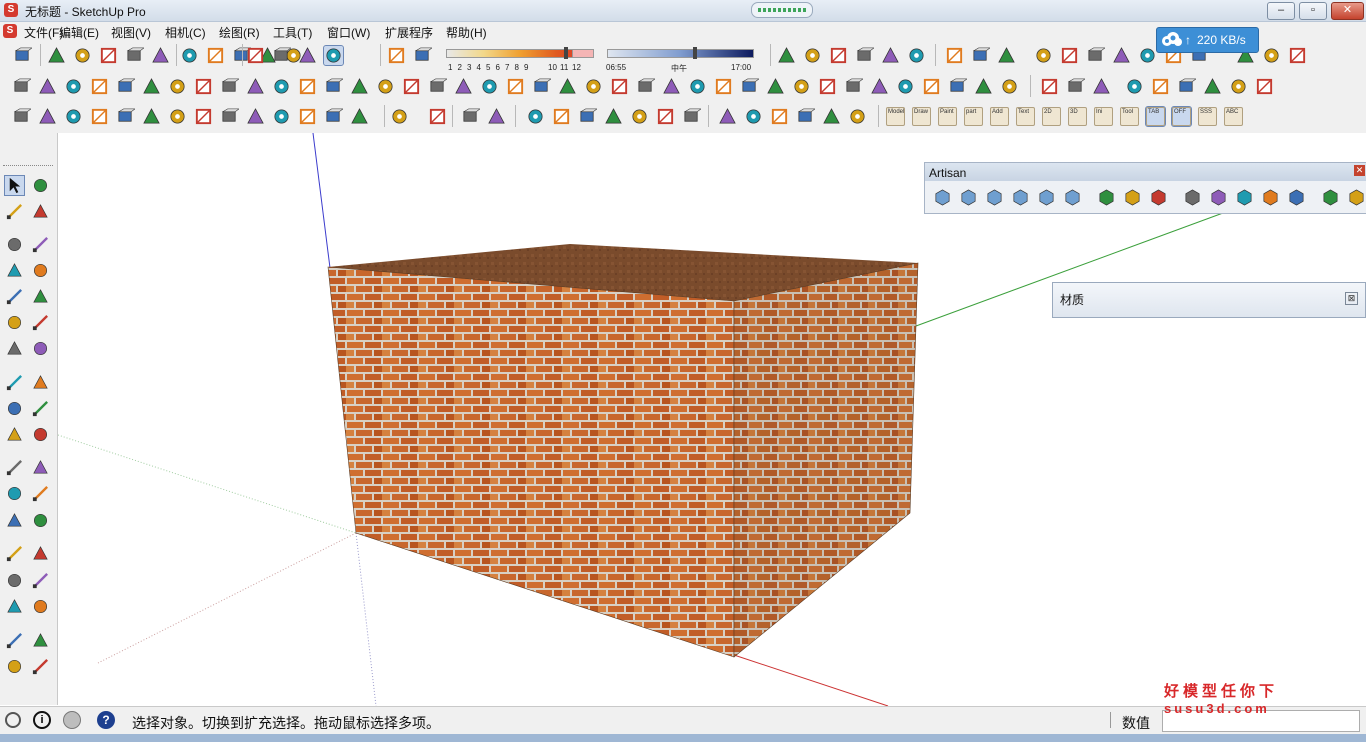 The height and width of the screenshot is (742, 1366). Describe the element at coordinates (348, 32) in the screenshot. I see `menu-window: 窗口(W)` at that location.